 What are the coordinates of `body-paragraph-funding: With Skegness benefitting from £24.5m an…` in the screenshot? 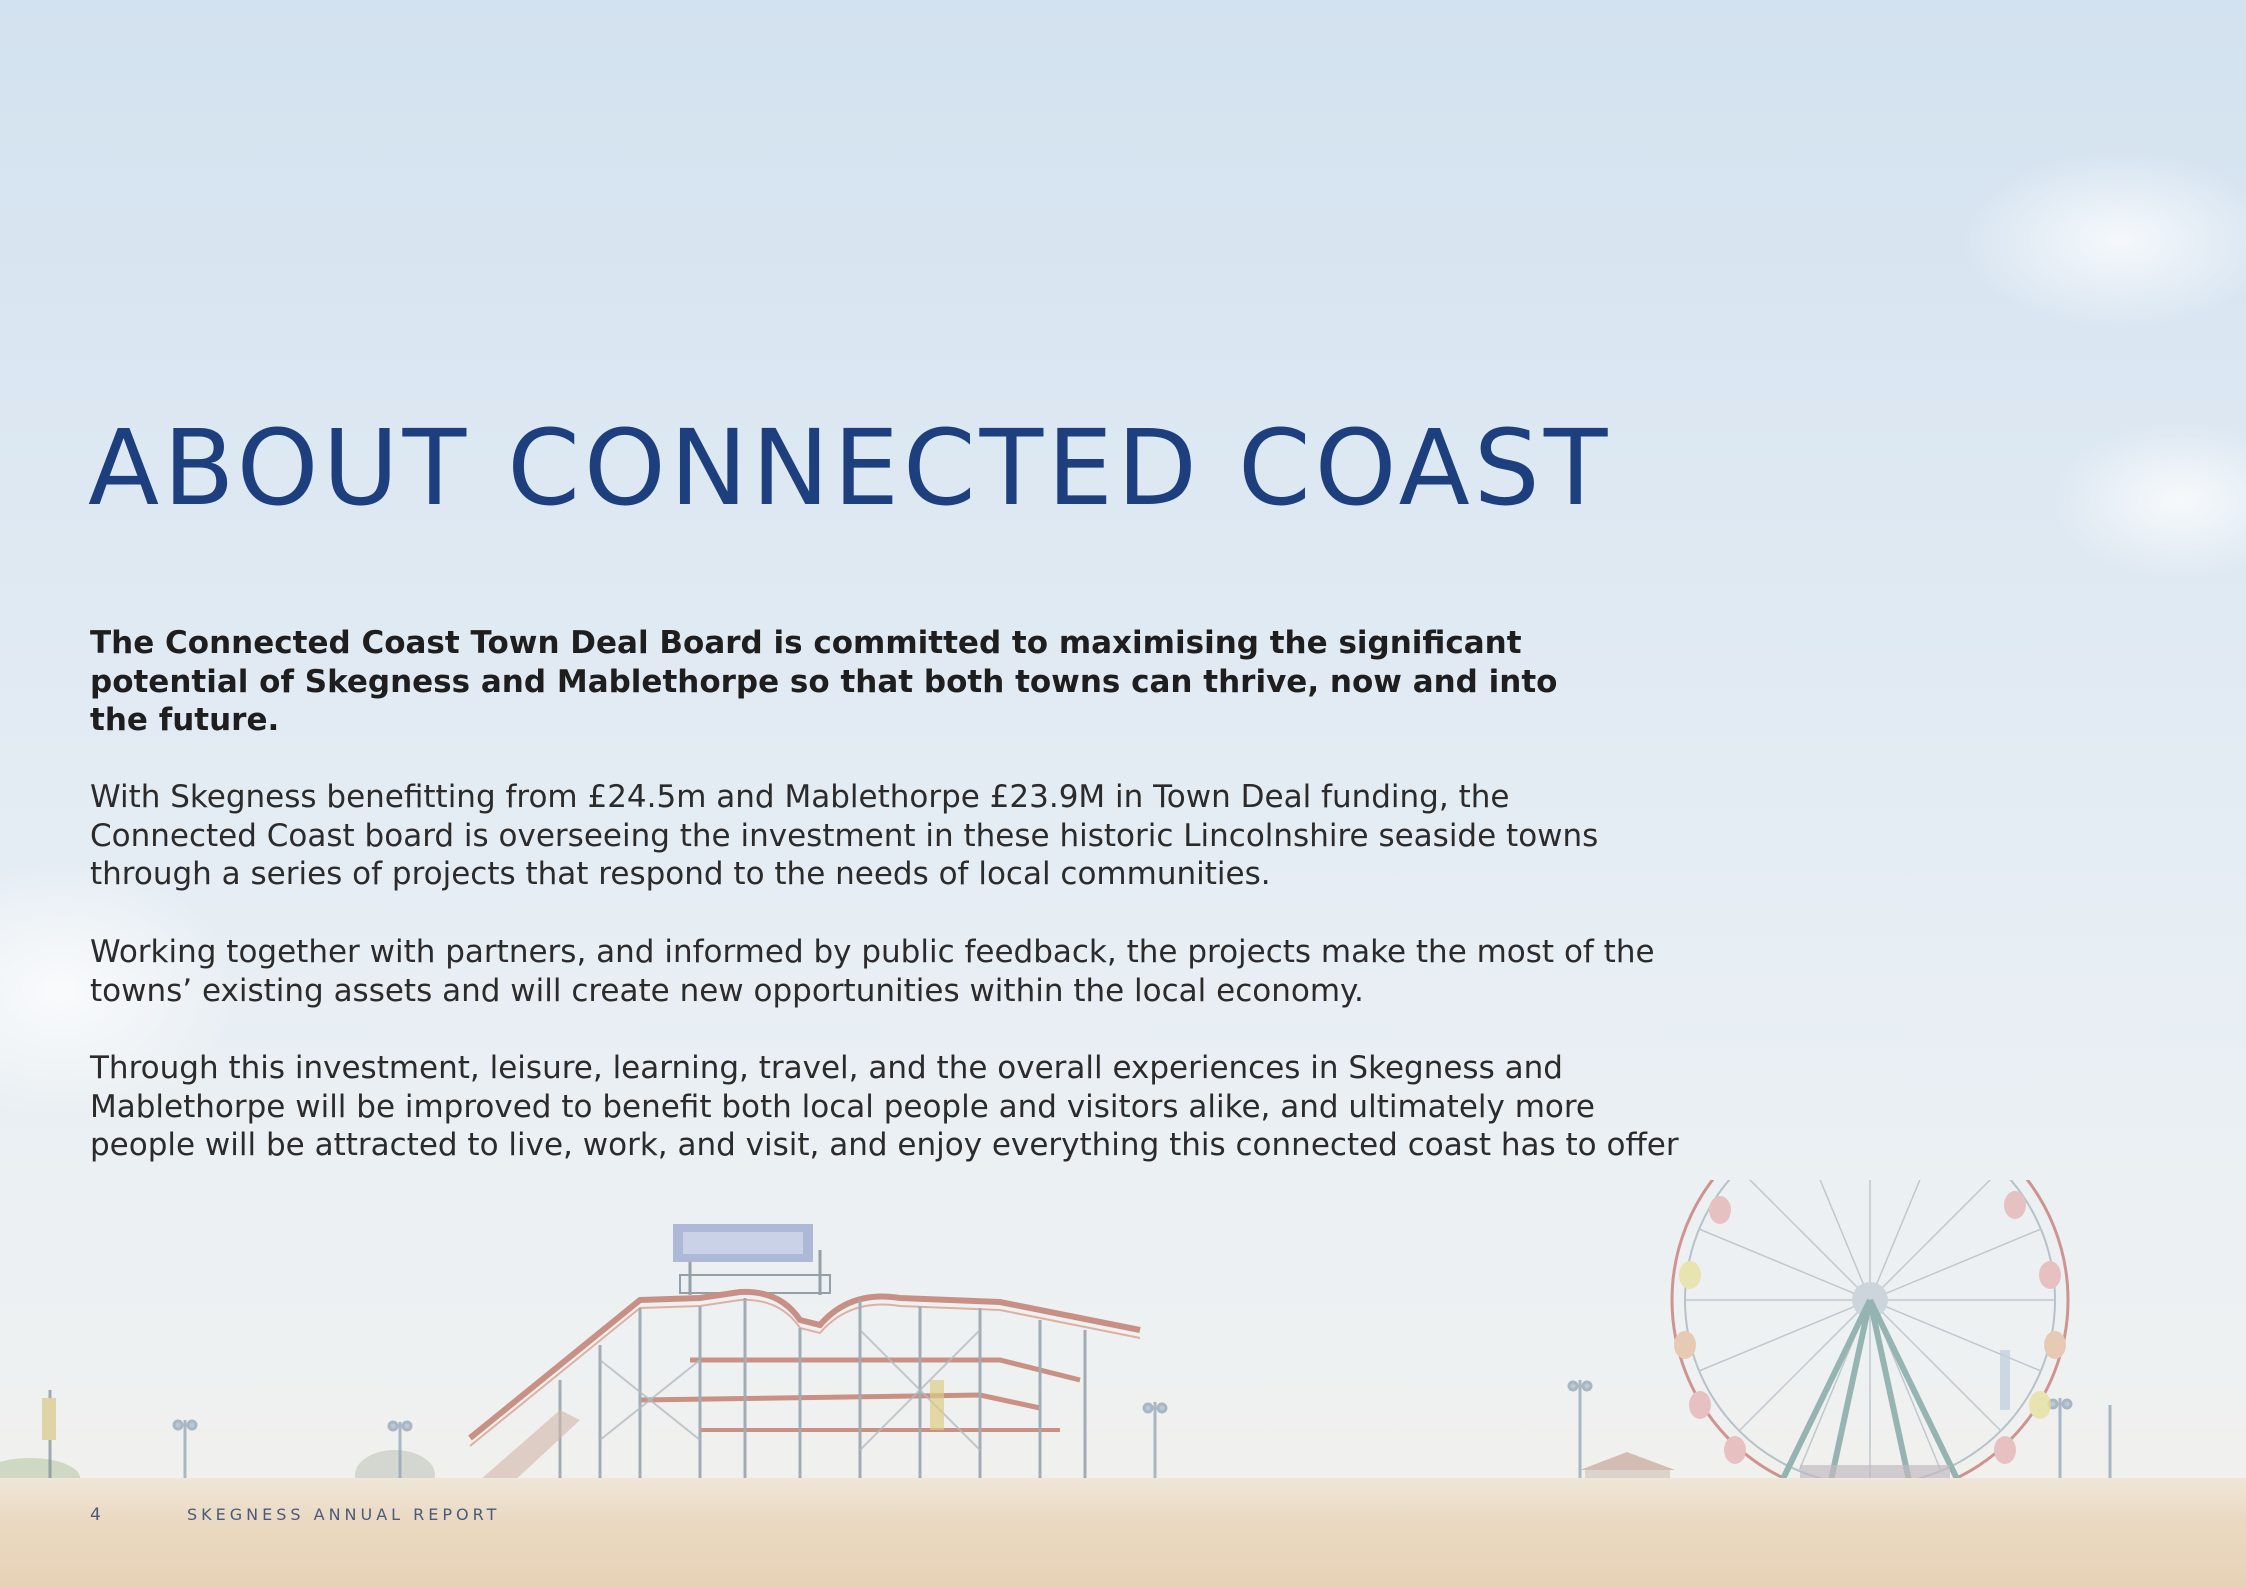 It's located at (940, 836).